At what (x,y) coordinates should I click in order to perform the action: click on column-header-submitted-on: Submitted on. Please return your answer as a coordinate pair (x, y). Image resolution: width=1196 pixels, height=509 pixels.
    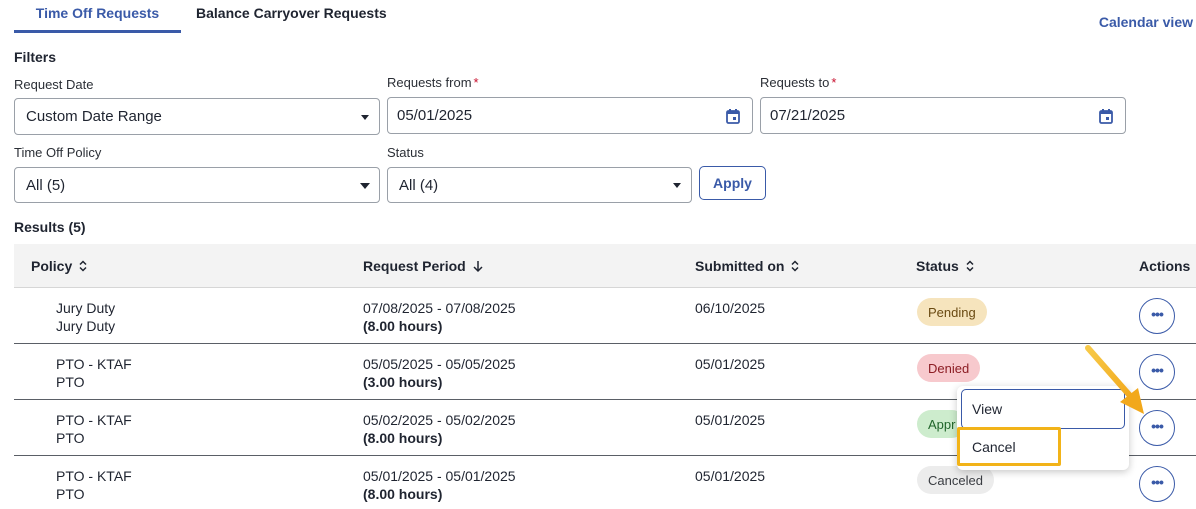
    Looking at the image, I should click on (747, 266).